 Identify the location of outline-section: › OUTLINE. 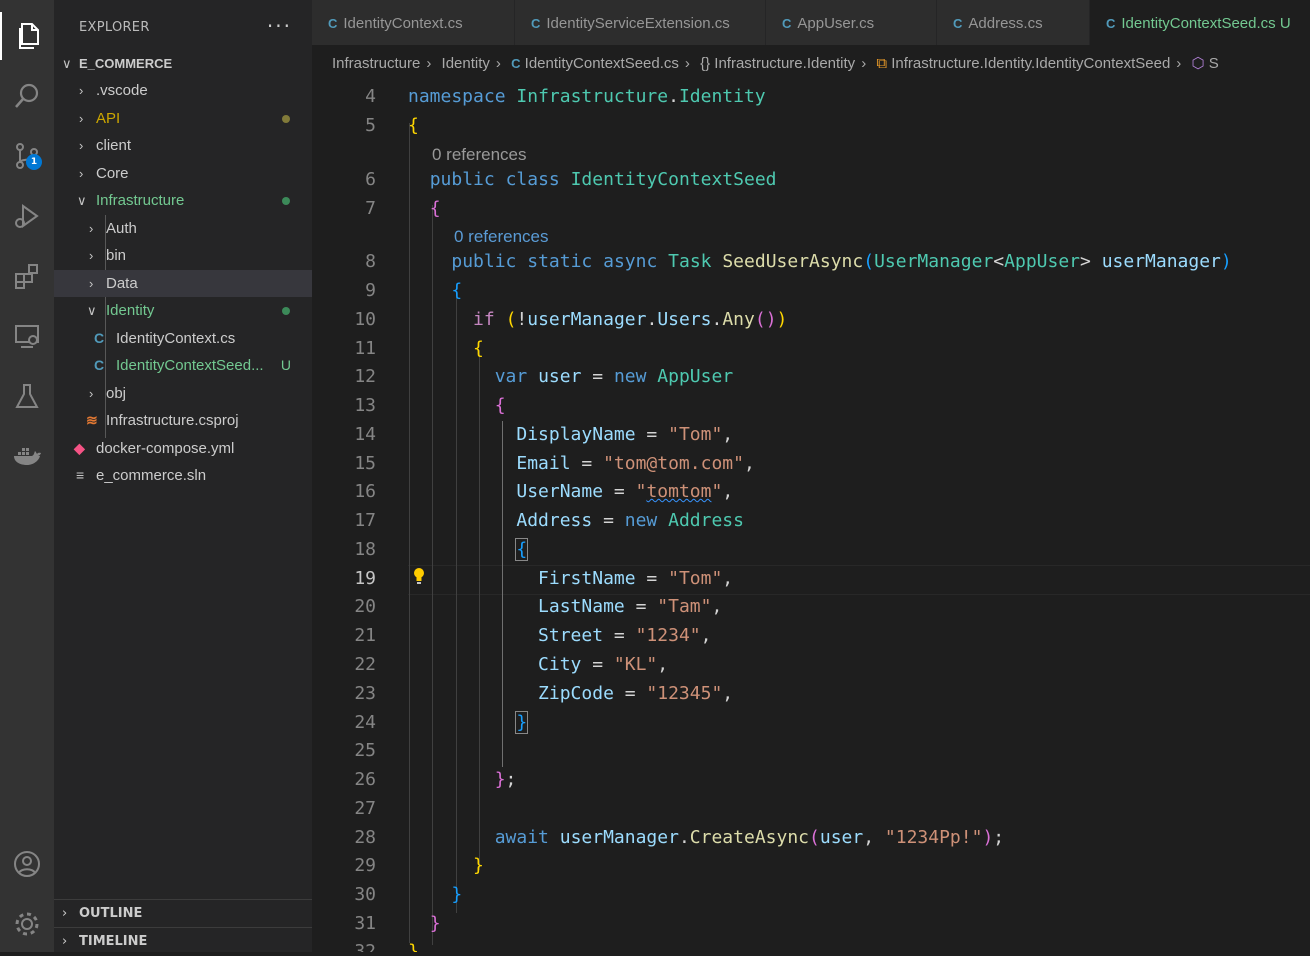
(183, 913).